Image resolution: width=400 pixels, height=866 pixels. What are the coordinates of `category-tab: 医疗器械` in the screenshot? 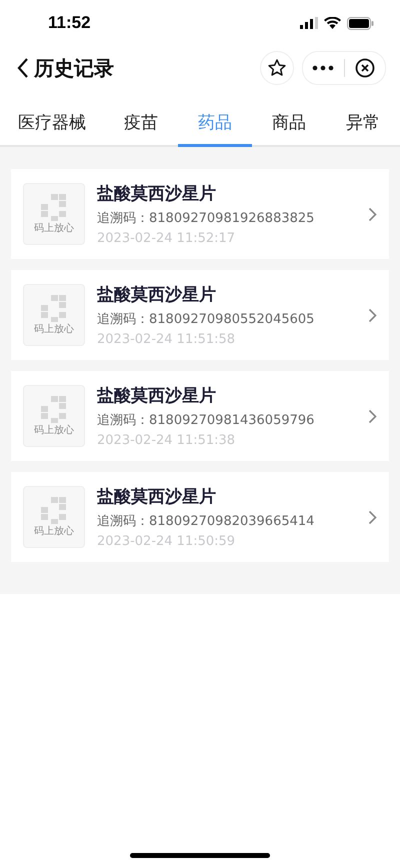 It's located at (52, 123).